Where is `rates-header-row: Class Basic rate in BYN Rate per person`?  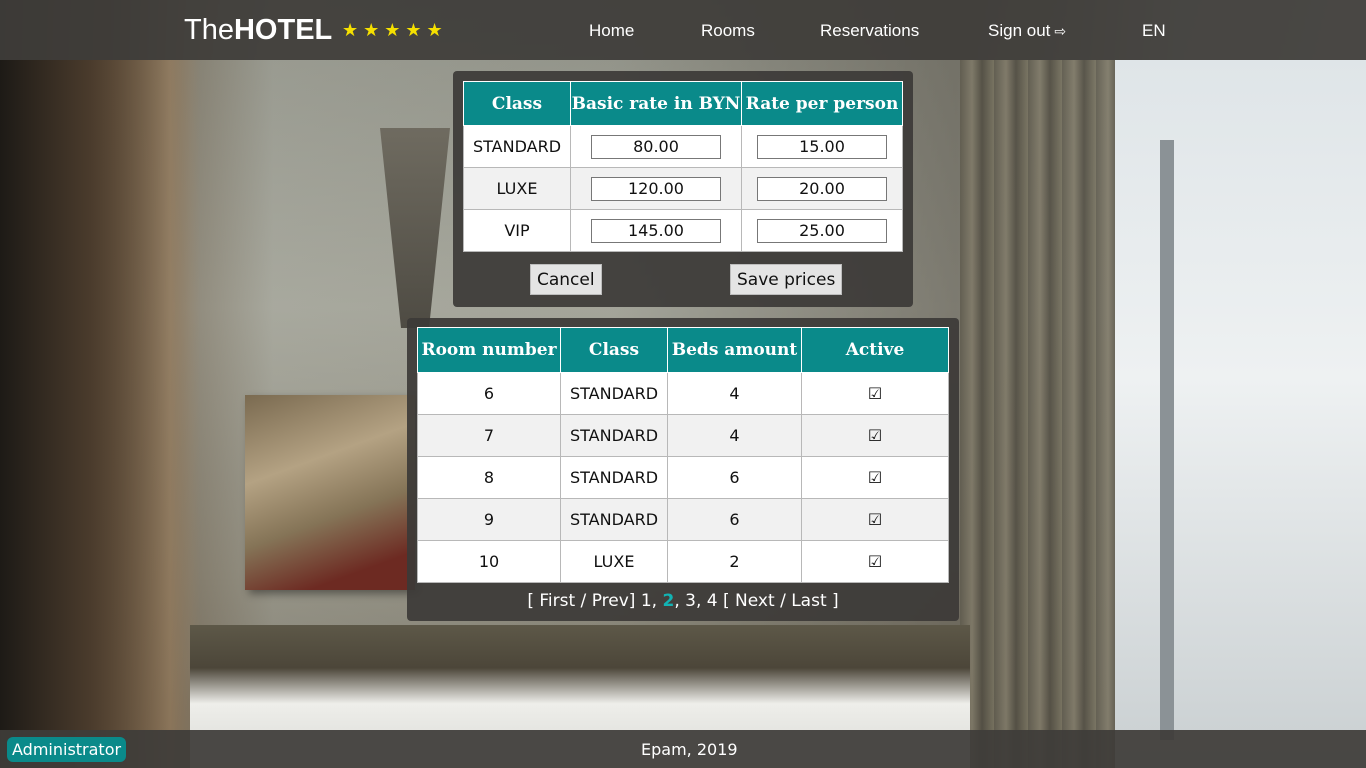 rates-header-row: Class Basic rate in BYN Rate per person is located at coordinates (683, 103).